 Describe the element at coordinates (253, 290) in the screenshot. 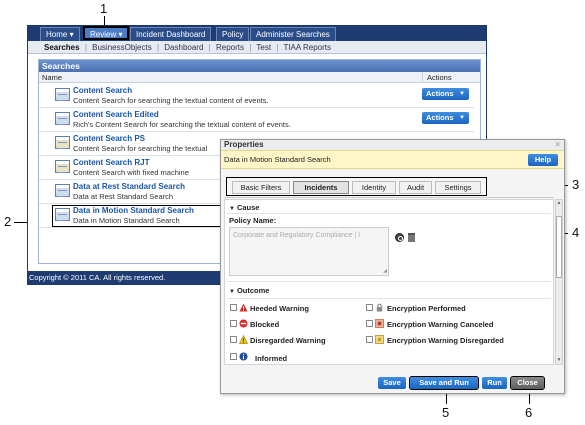

I see `outcome-label: Outcome` at that location.